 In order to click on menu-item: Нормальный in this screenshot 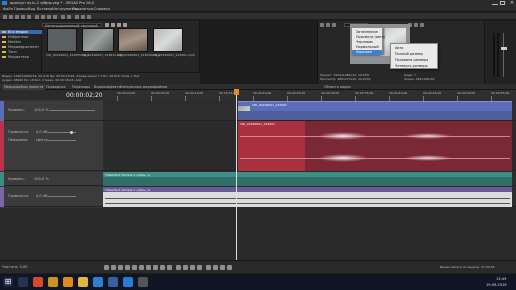, I will do `click(367, 47)`.